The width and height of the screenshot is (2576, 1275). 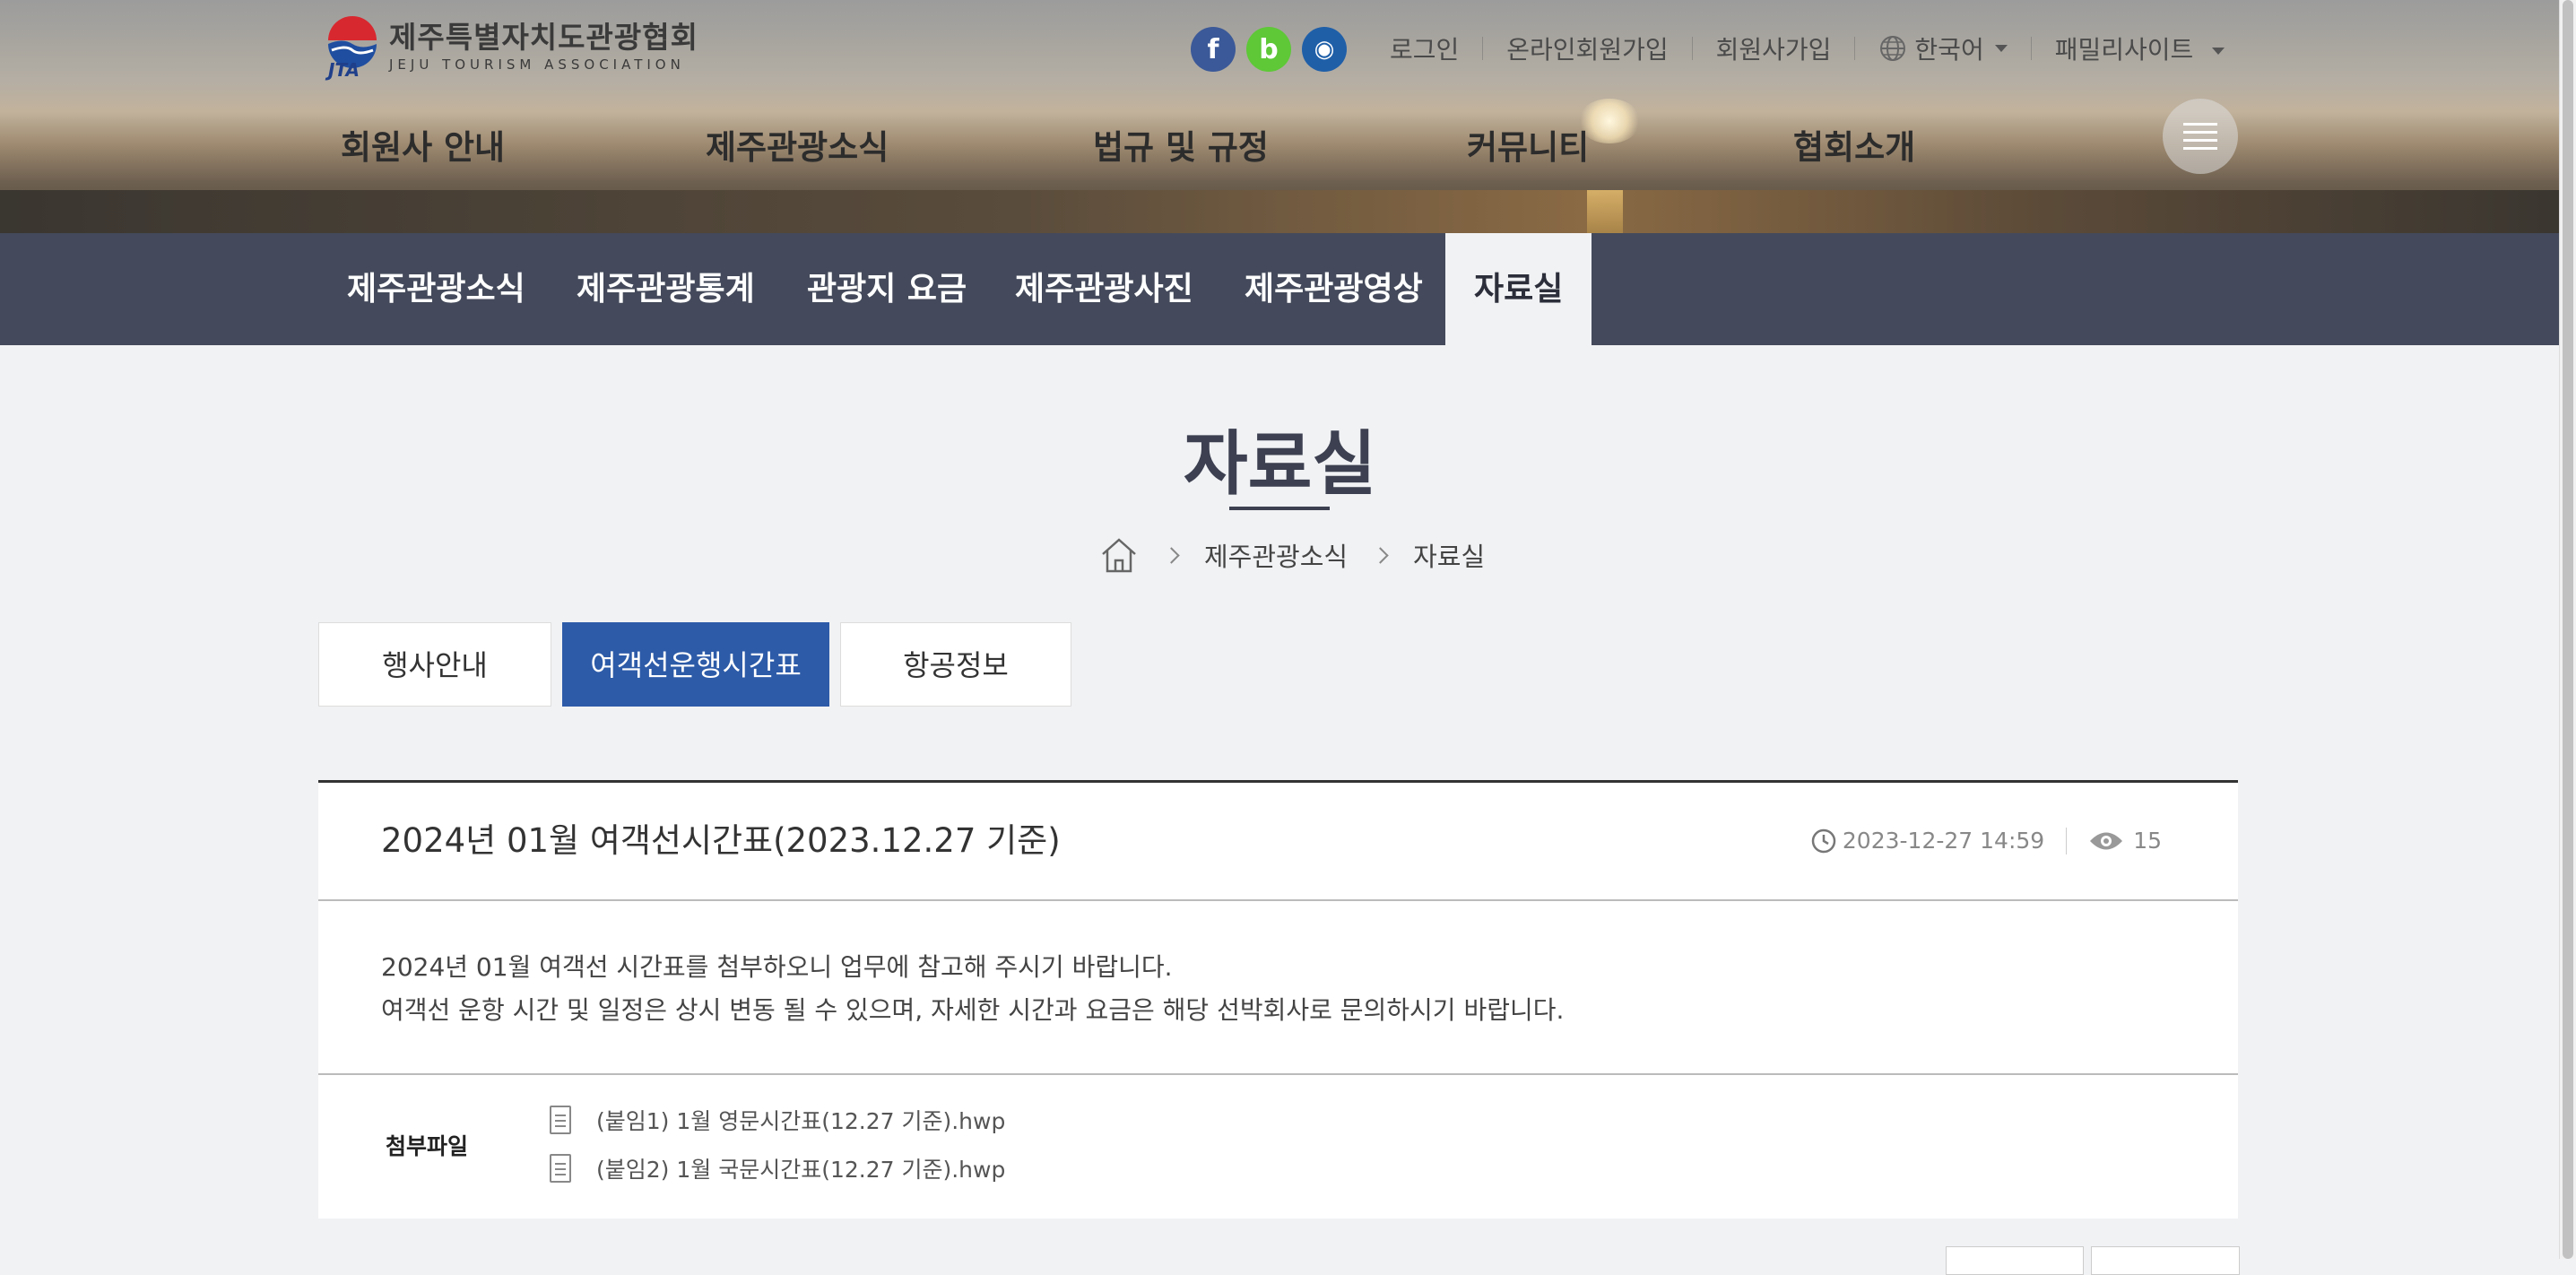 What do you see at coordinates (1605, 211) in the screenshot?
I see `sun-reflection` at bounding box center [1605, 211].